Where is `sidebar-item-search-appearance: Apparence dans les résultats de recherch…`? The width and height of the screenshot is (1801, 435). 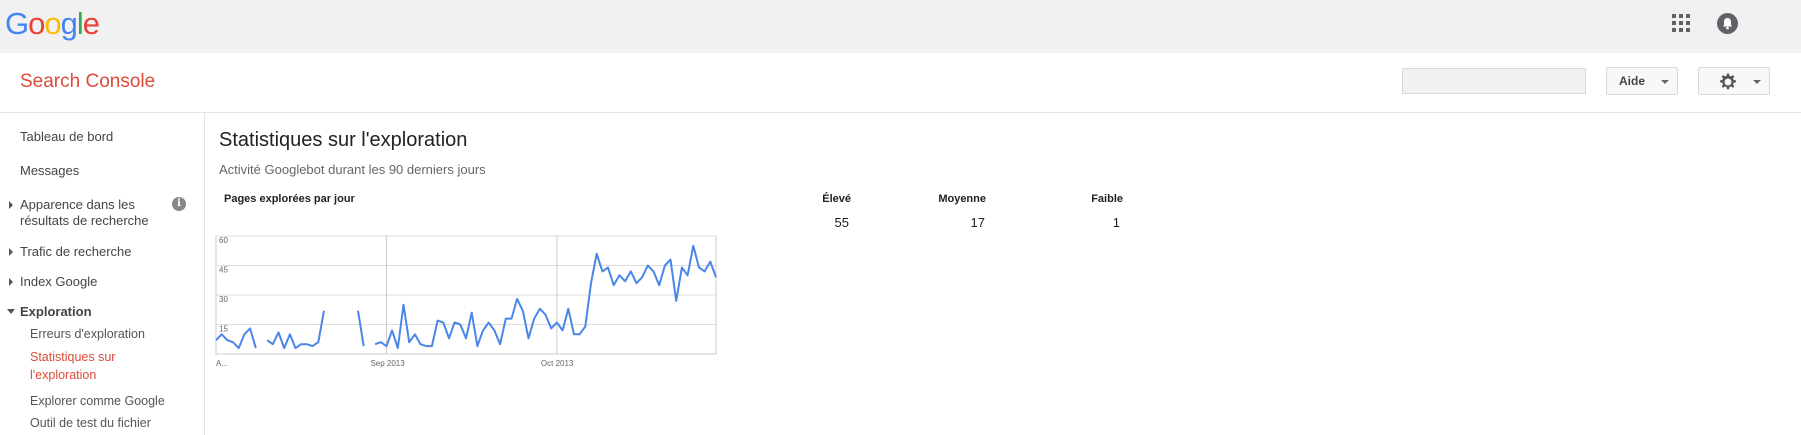
sidebar-item-search-appearance: Apparence dans les résultats de recherch… is located at coordinates (84, 213).